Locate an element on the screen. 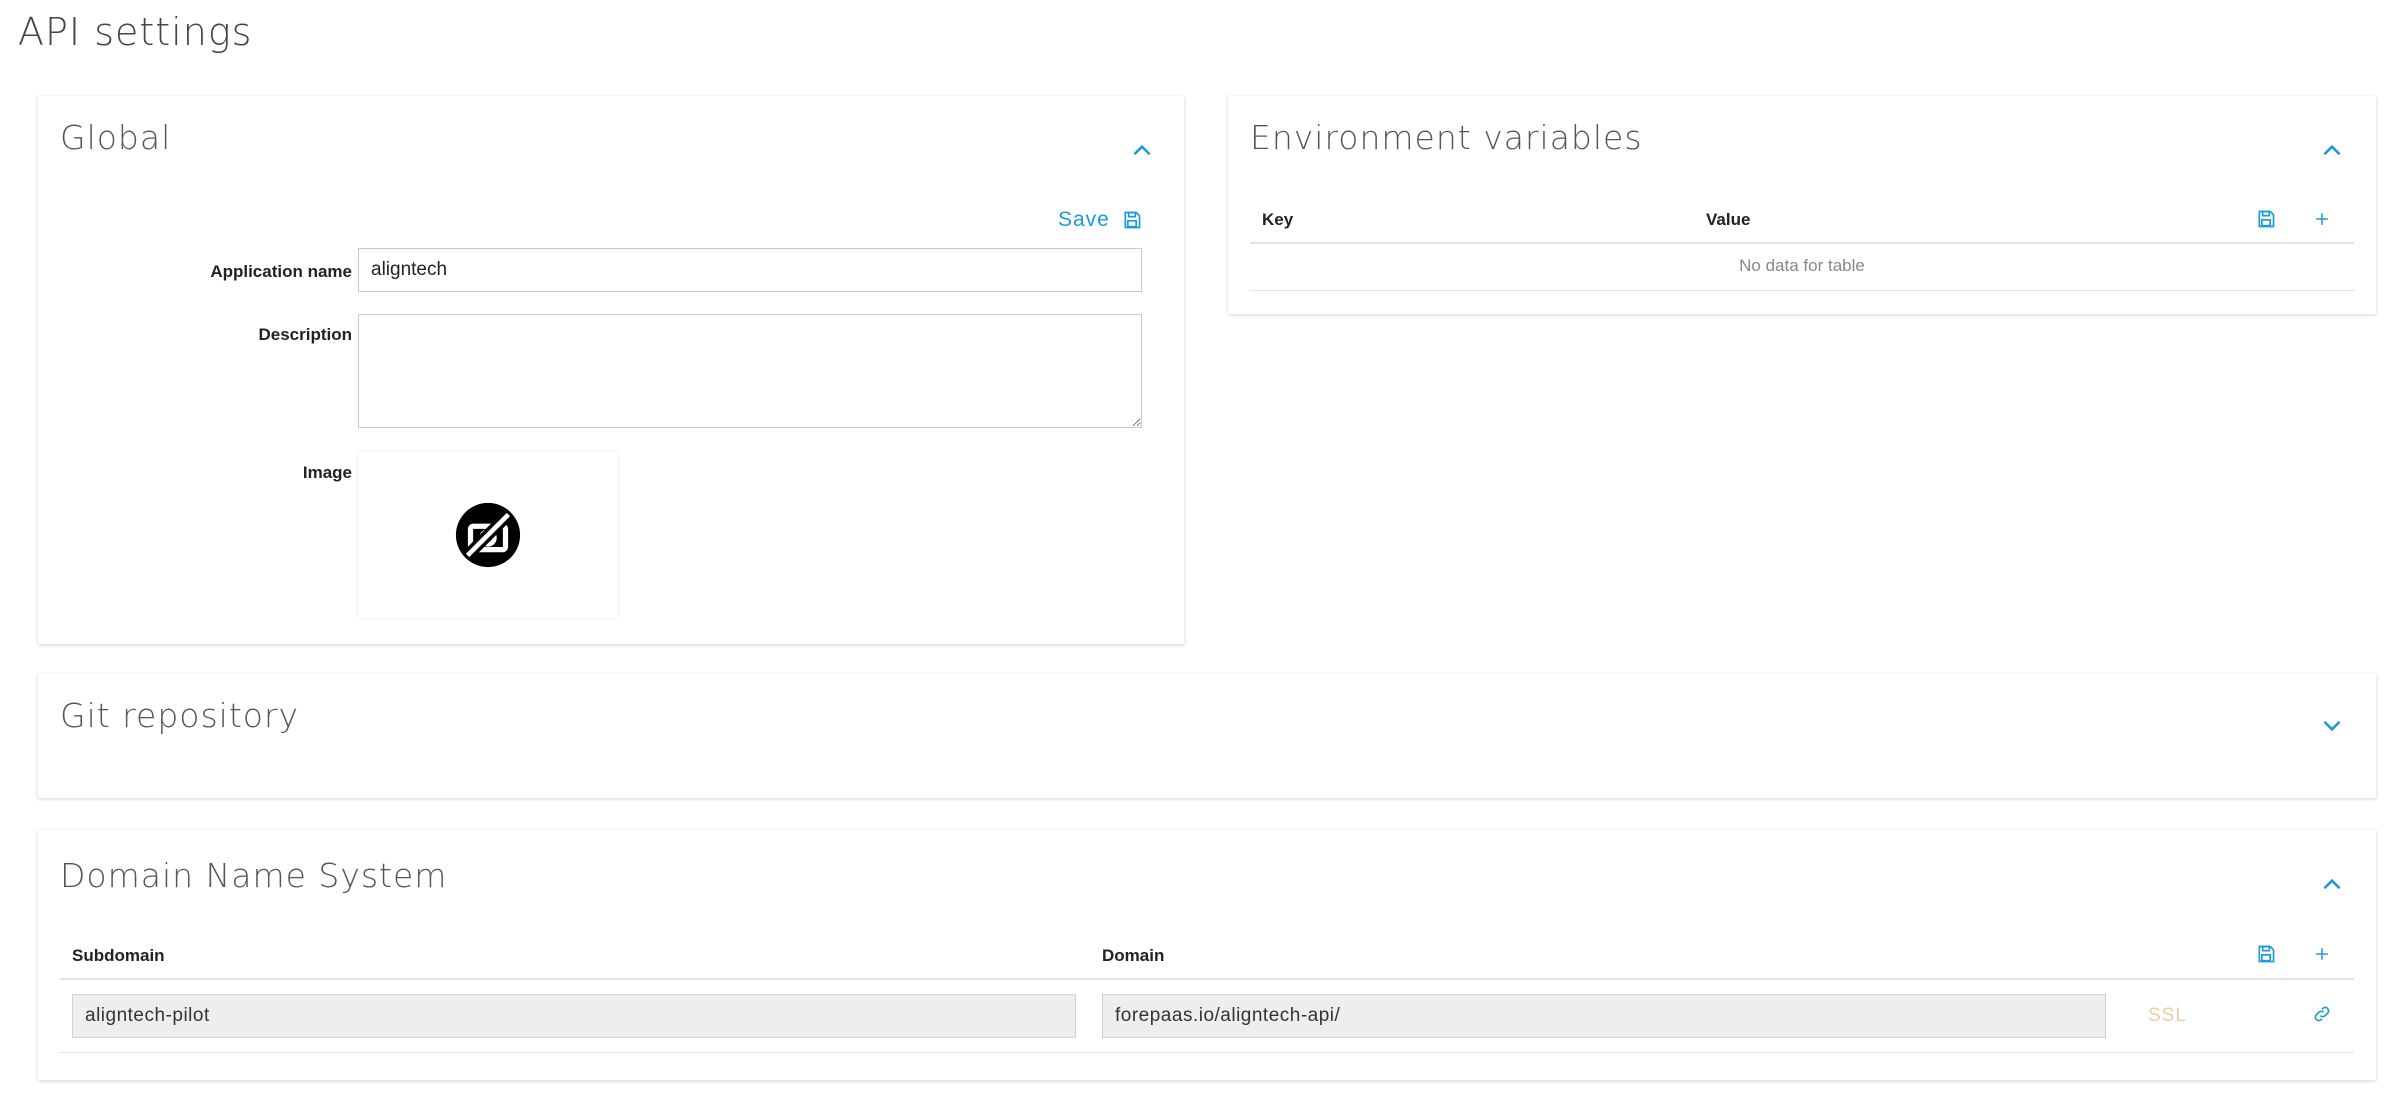 Image resolution: width=2400 pixels, height=1115 pixels. page-title: API settings is located at coordinates (135, 32).